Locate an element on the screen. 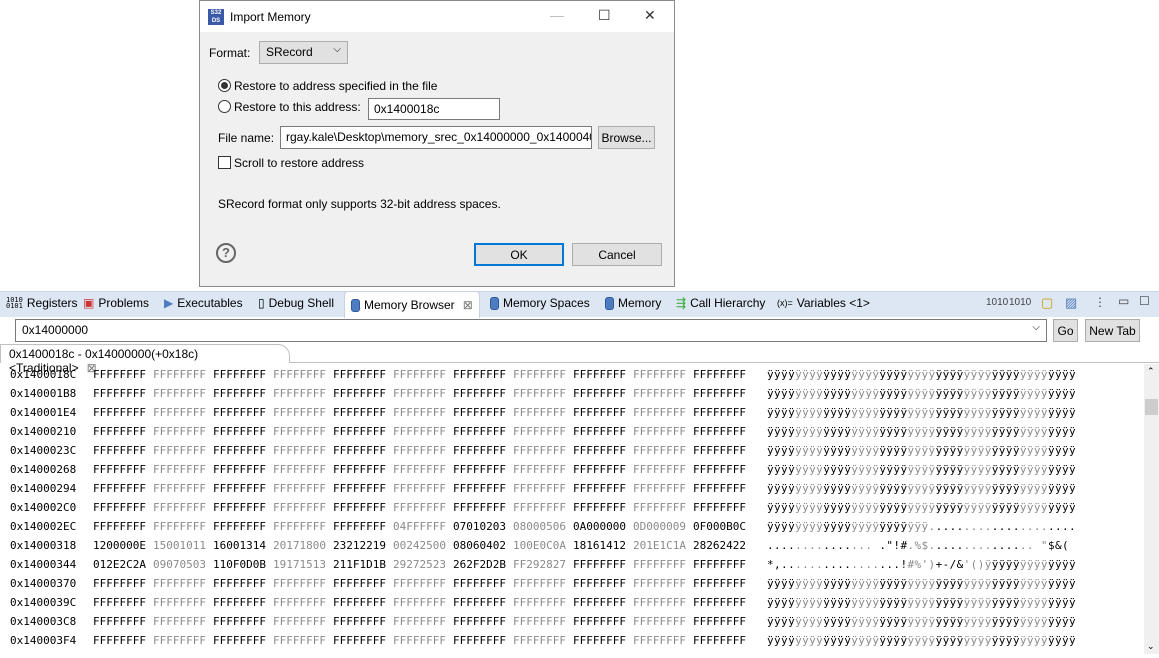  pin-icon: ▨ is located at coordinates (1071, 303).